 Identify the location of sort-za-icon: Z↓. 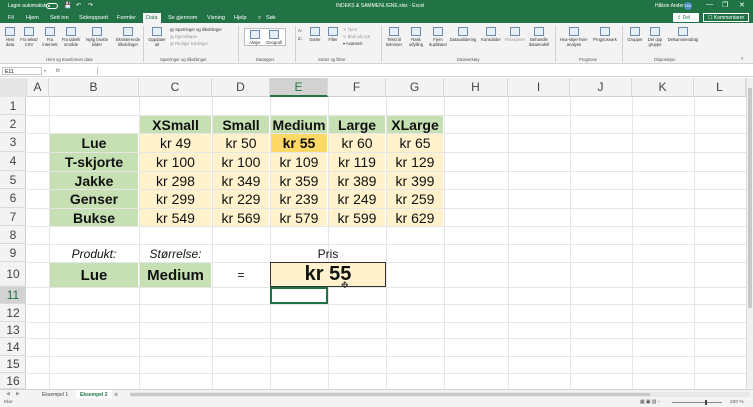
(300, 38).